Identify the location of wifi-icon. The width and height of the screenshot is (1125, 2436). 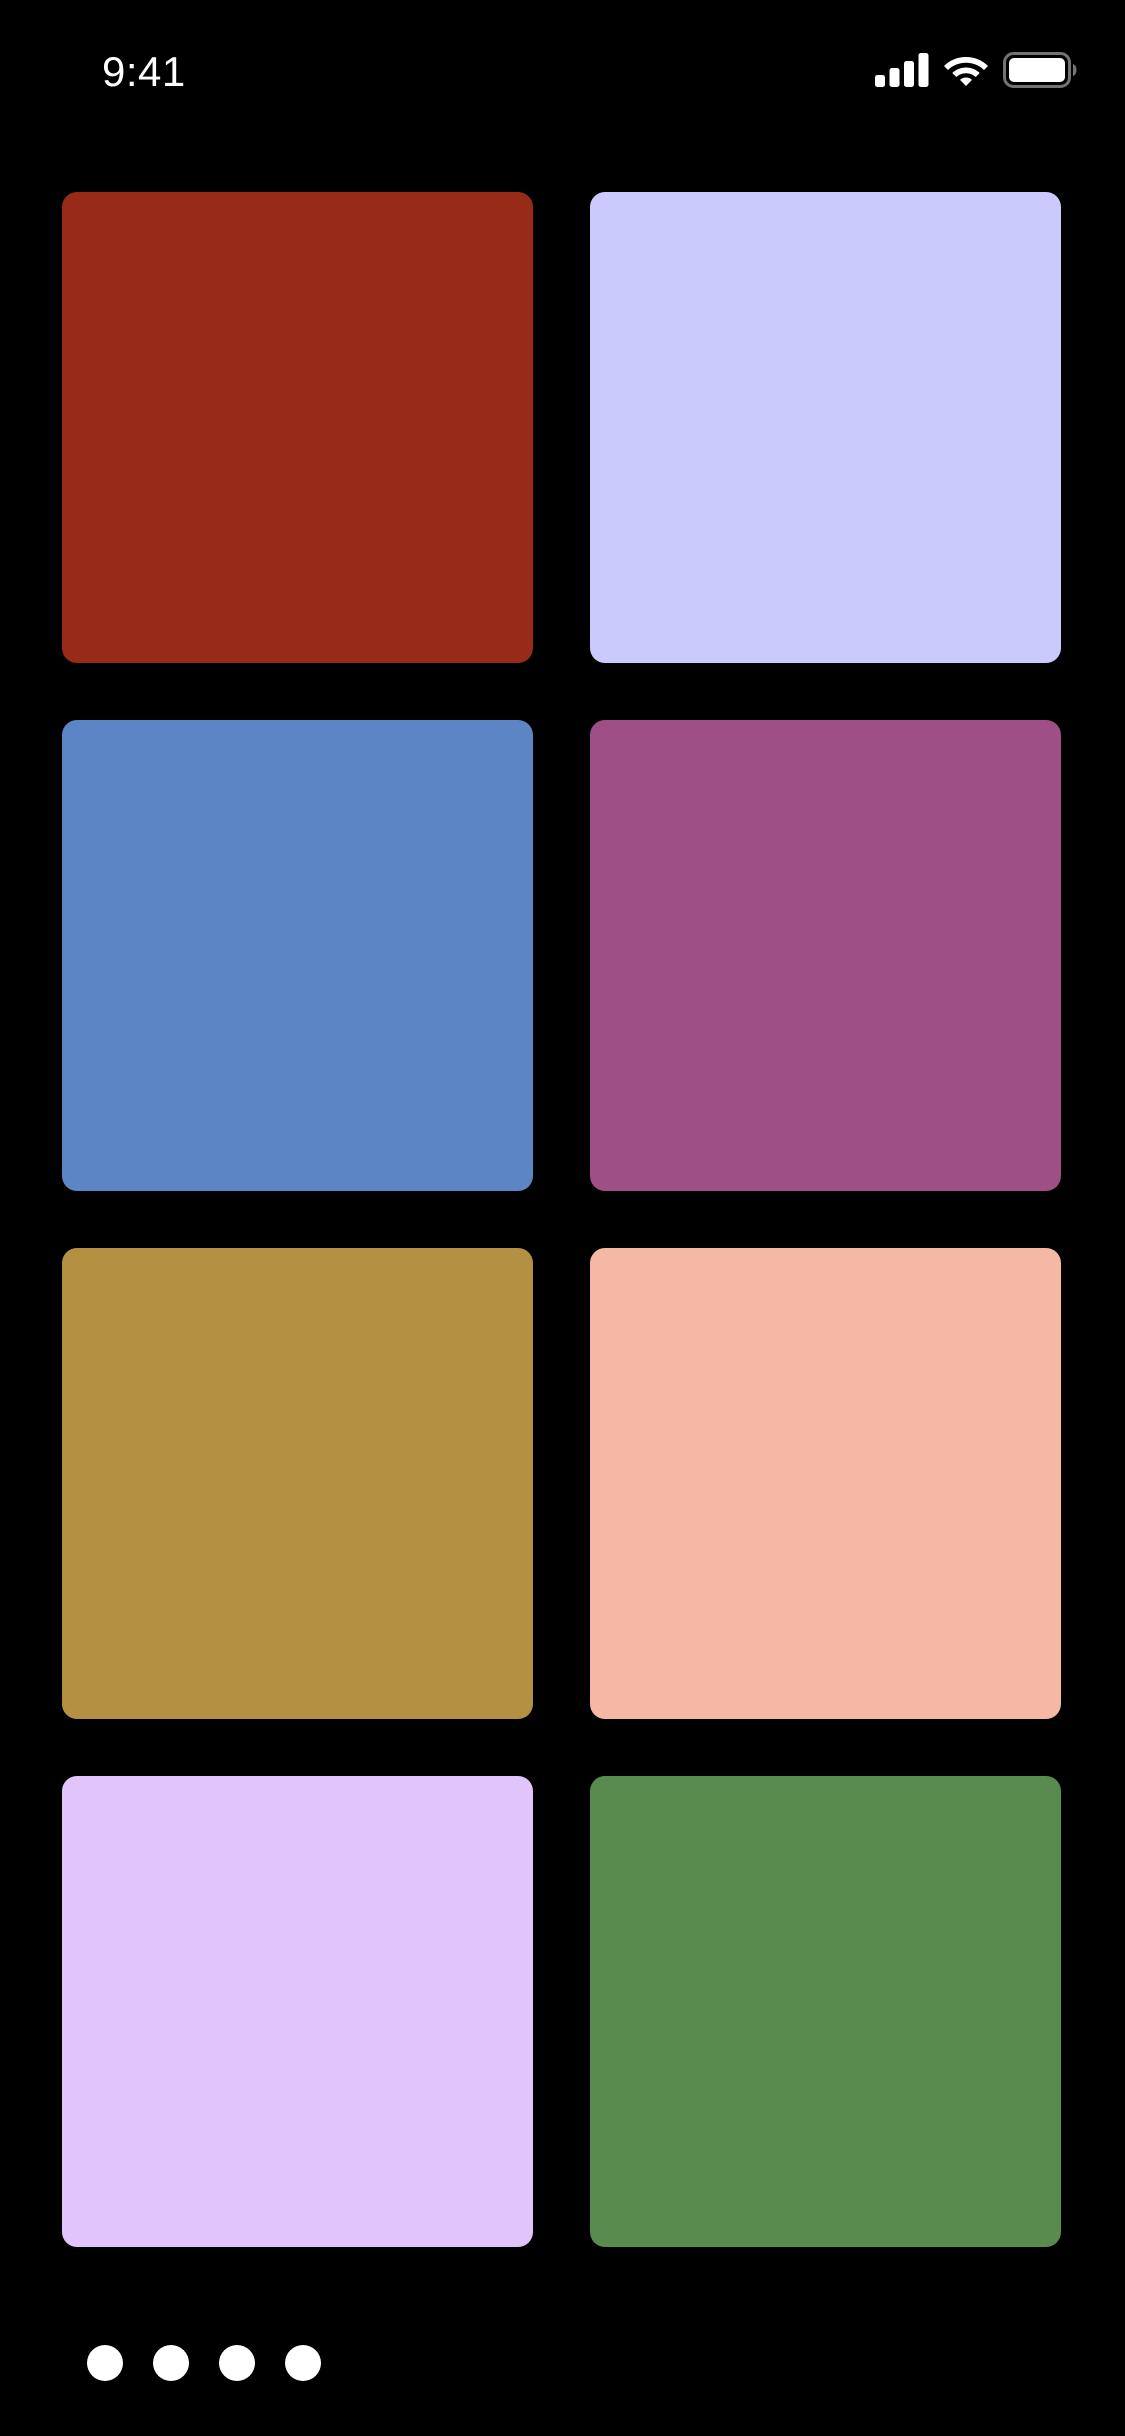
(966, 70).